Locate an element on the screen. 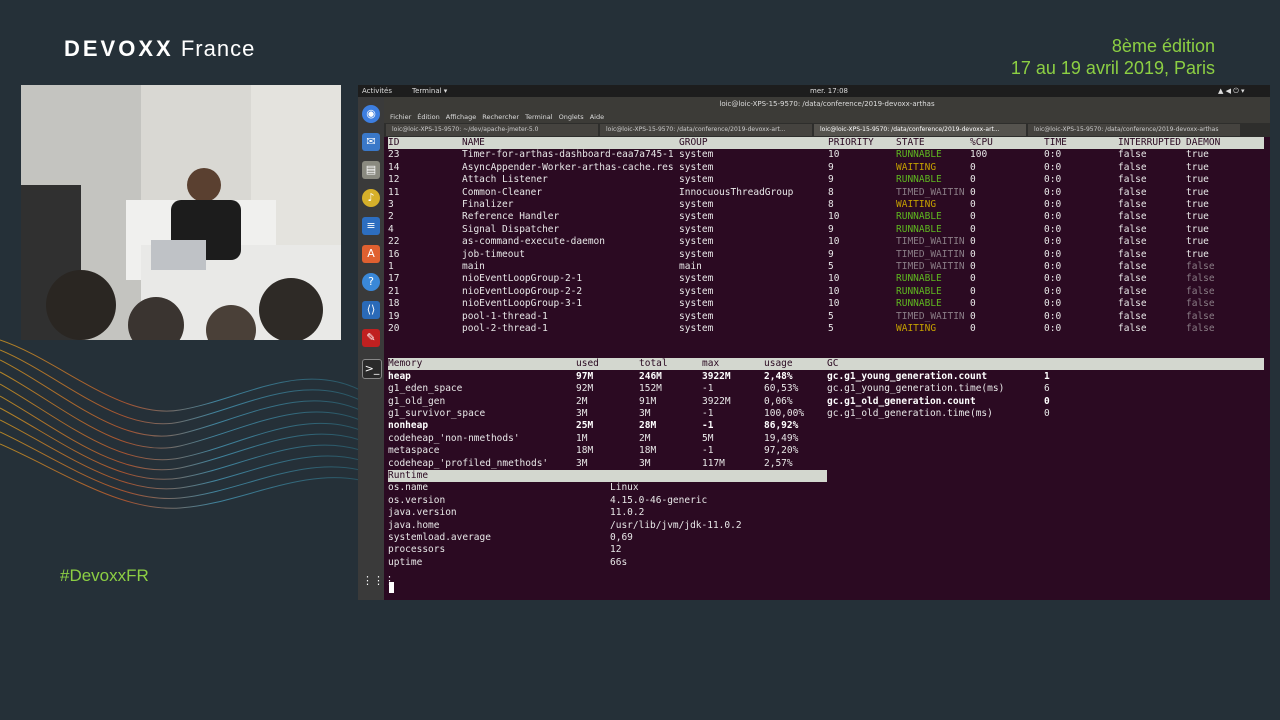 The image size is (1280, 720). thread-cell: 11 is located at coordinates (394, 192).